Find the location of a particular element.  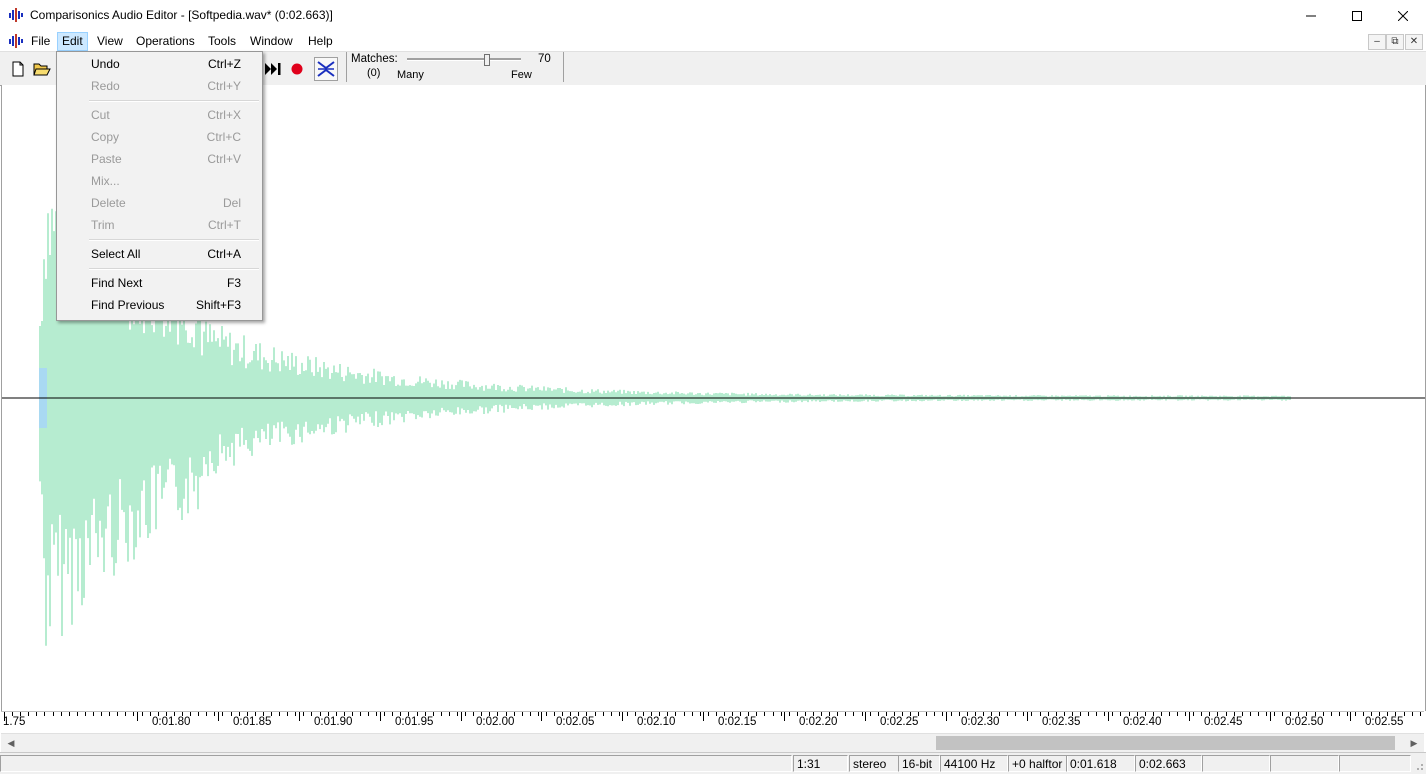

compare-button is located at coordinates (326, 69).